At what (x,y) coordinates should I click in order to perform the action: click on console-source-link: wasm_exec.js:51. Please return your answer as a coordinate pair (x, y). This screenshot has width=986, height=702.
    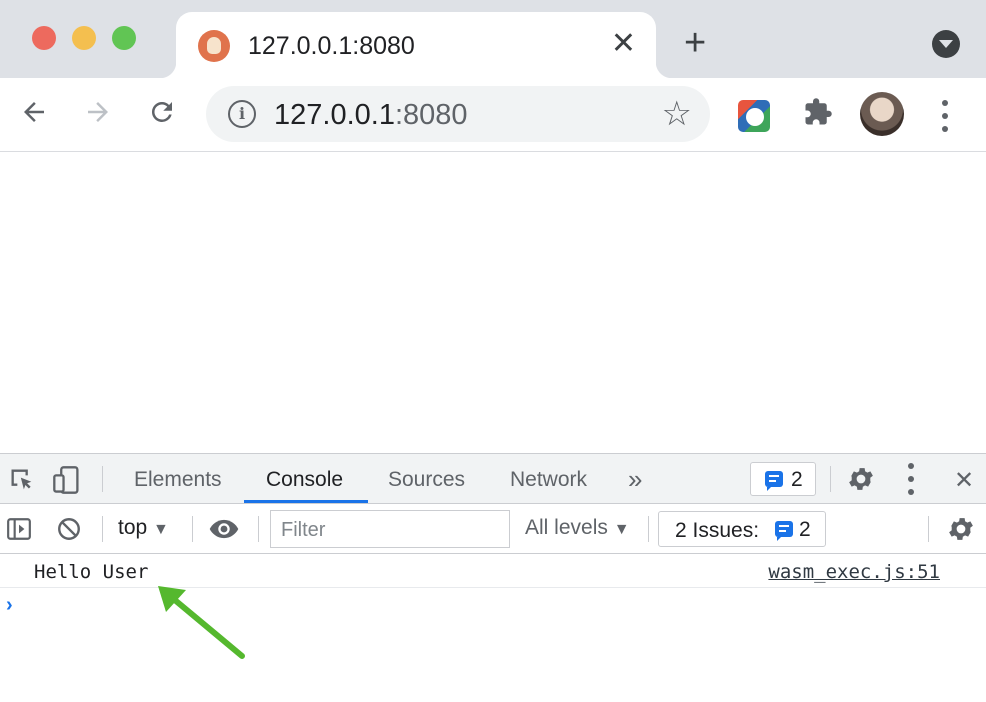
    Looking at the image, I should click on (854, 572).